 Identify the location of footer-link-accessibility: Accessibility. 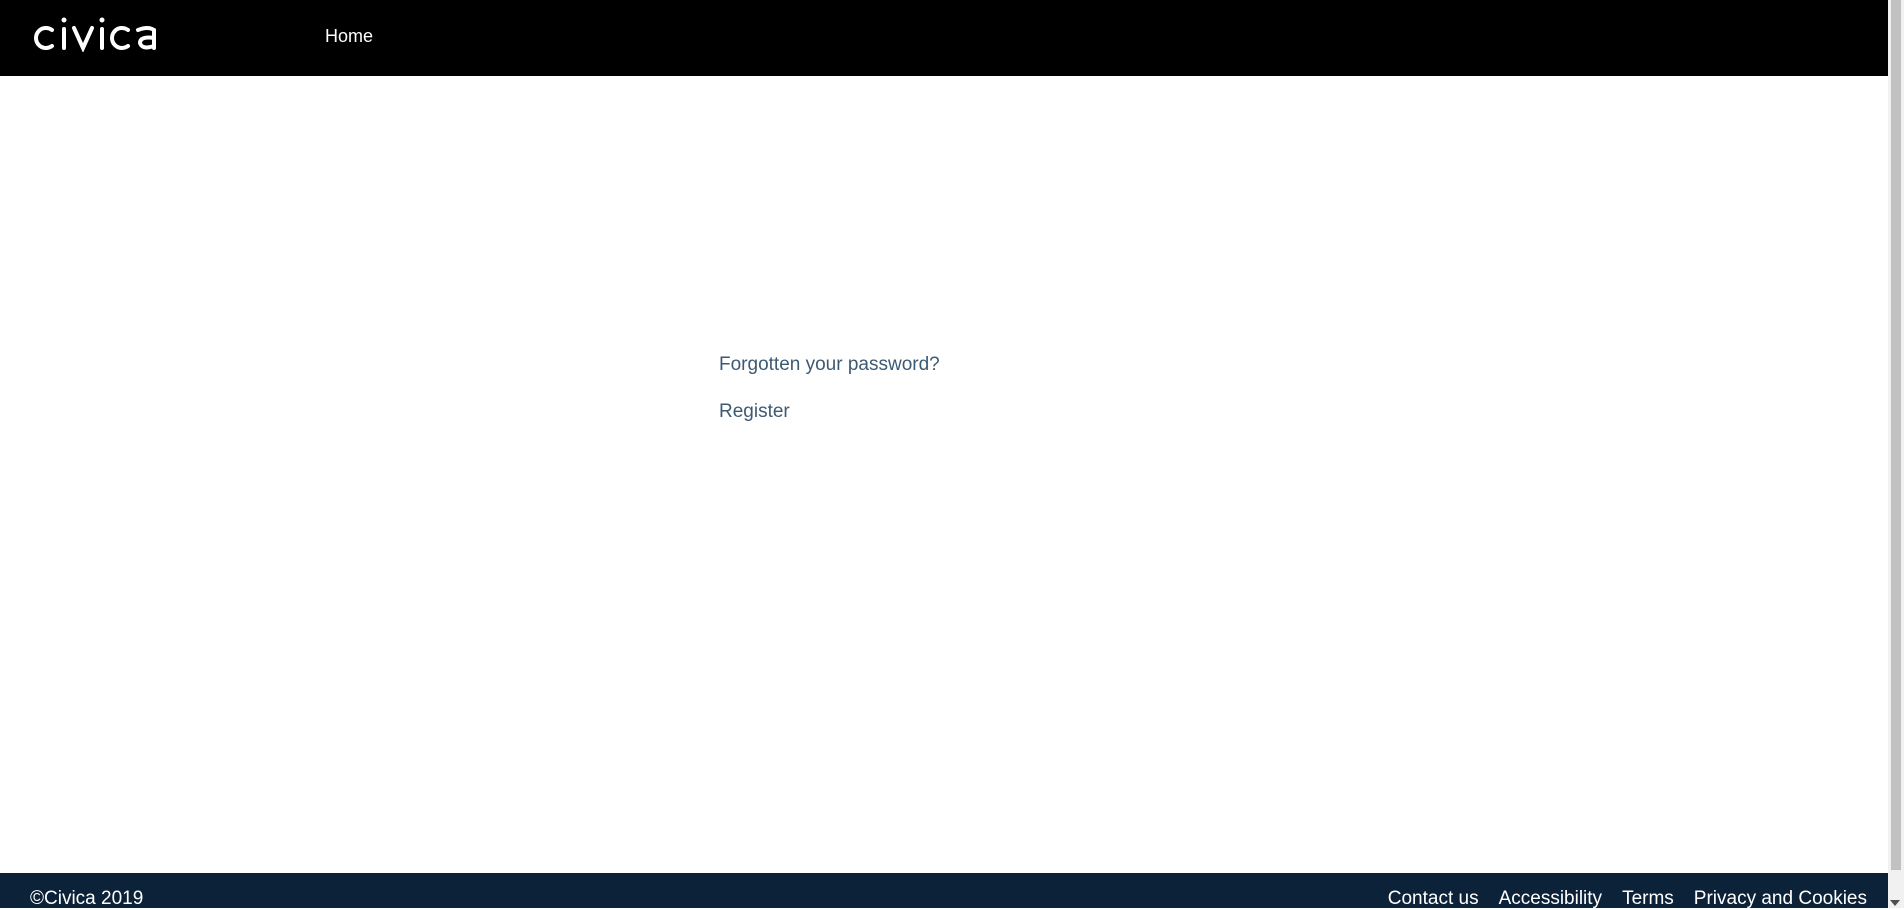
(1550, 899).